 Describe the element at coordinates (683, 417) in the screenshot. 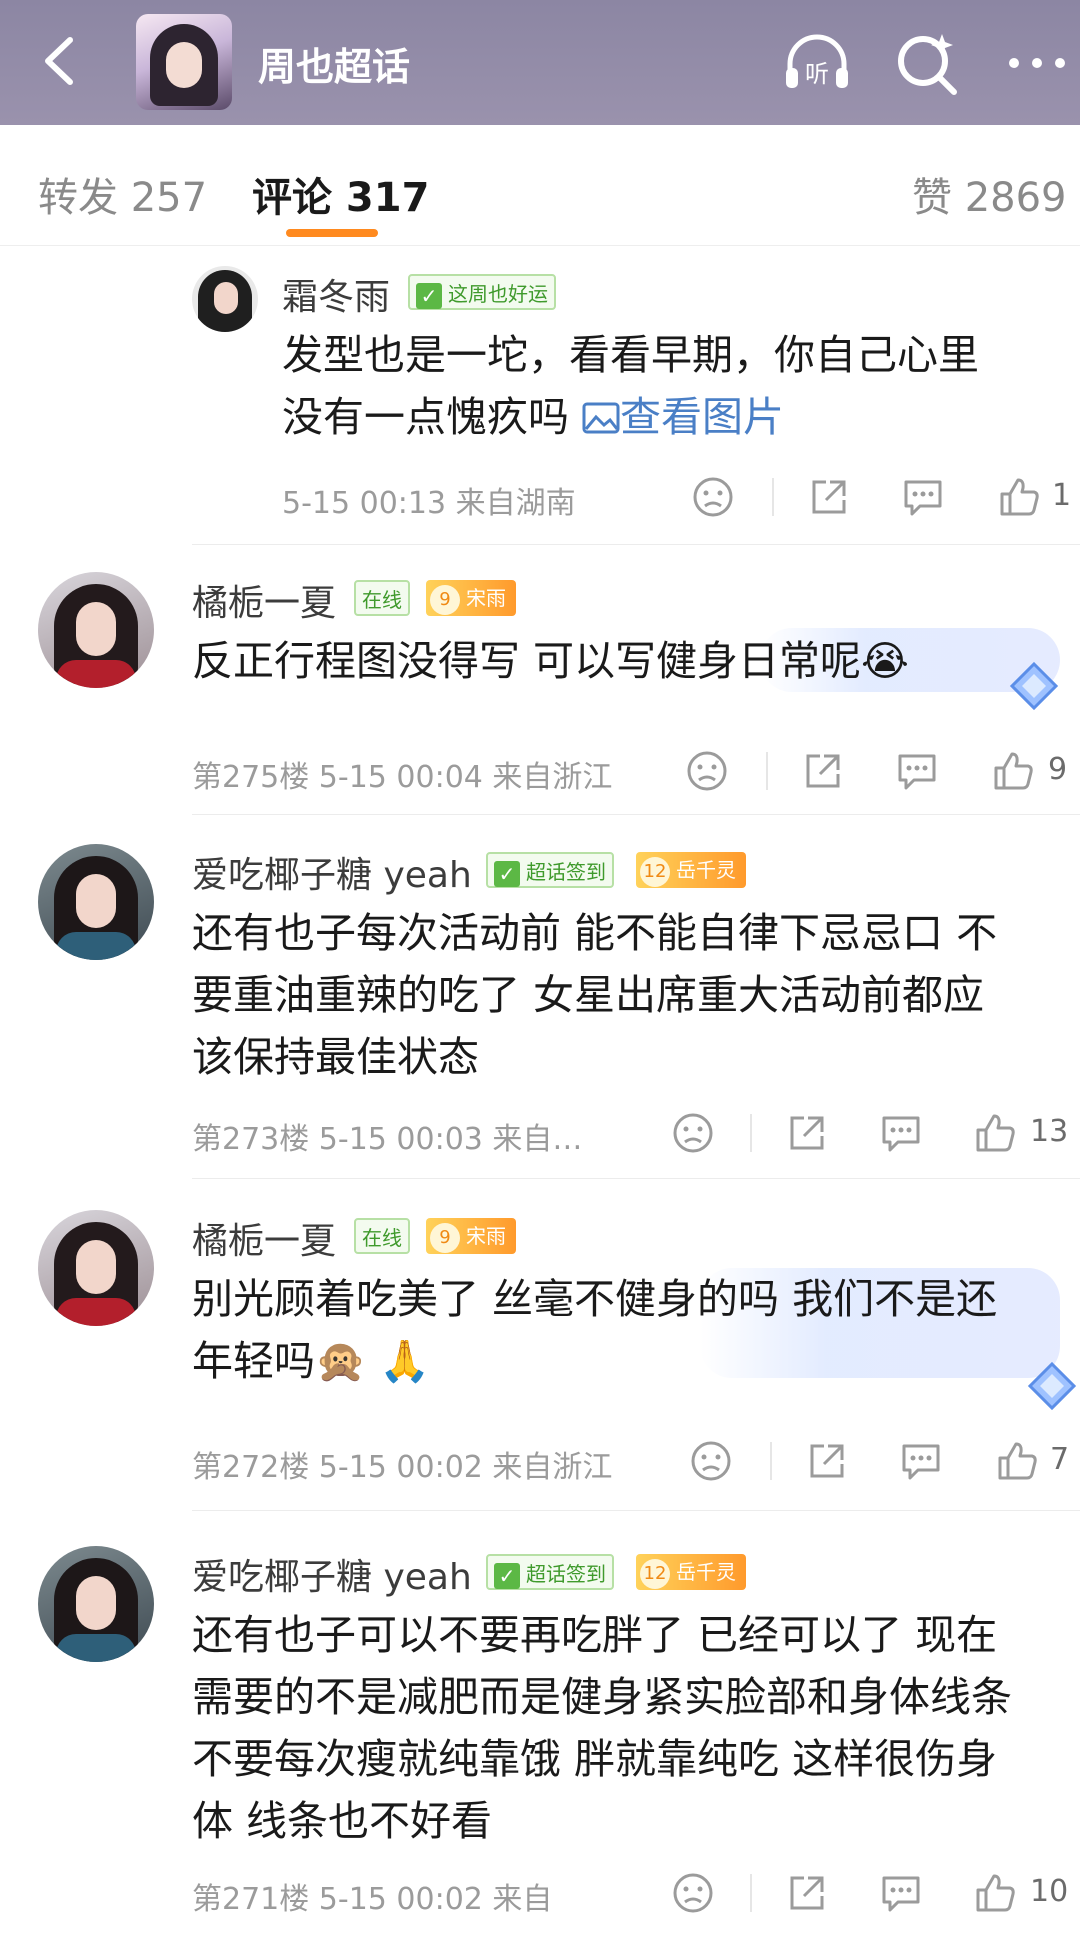

I see `view-image-link: 查看图片` at that location.